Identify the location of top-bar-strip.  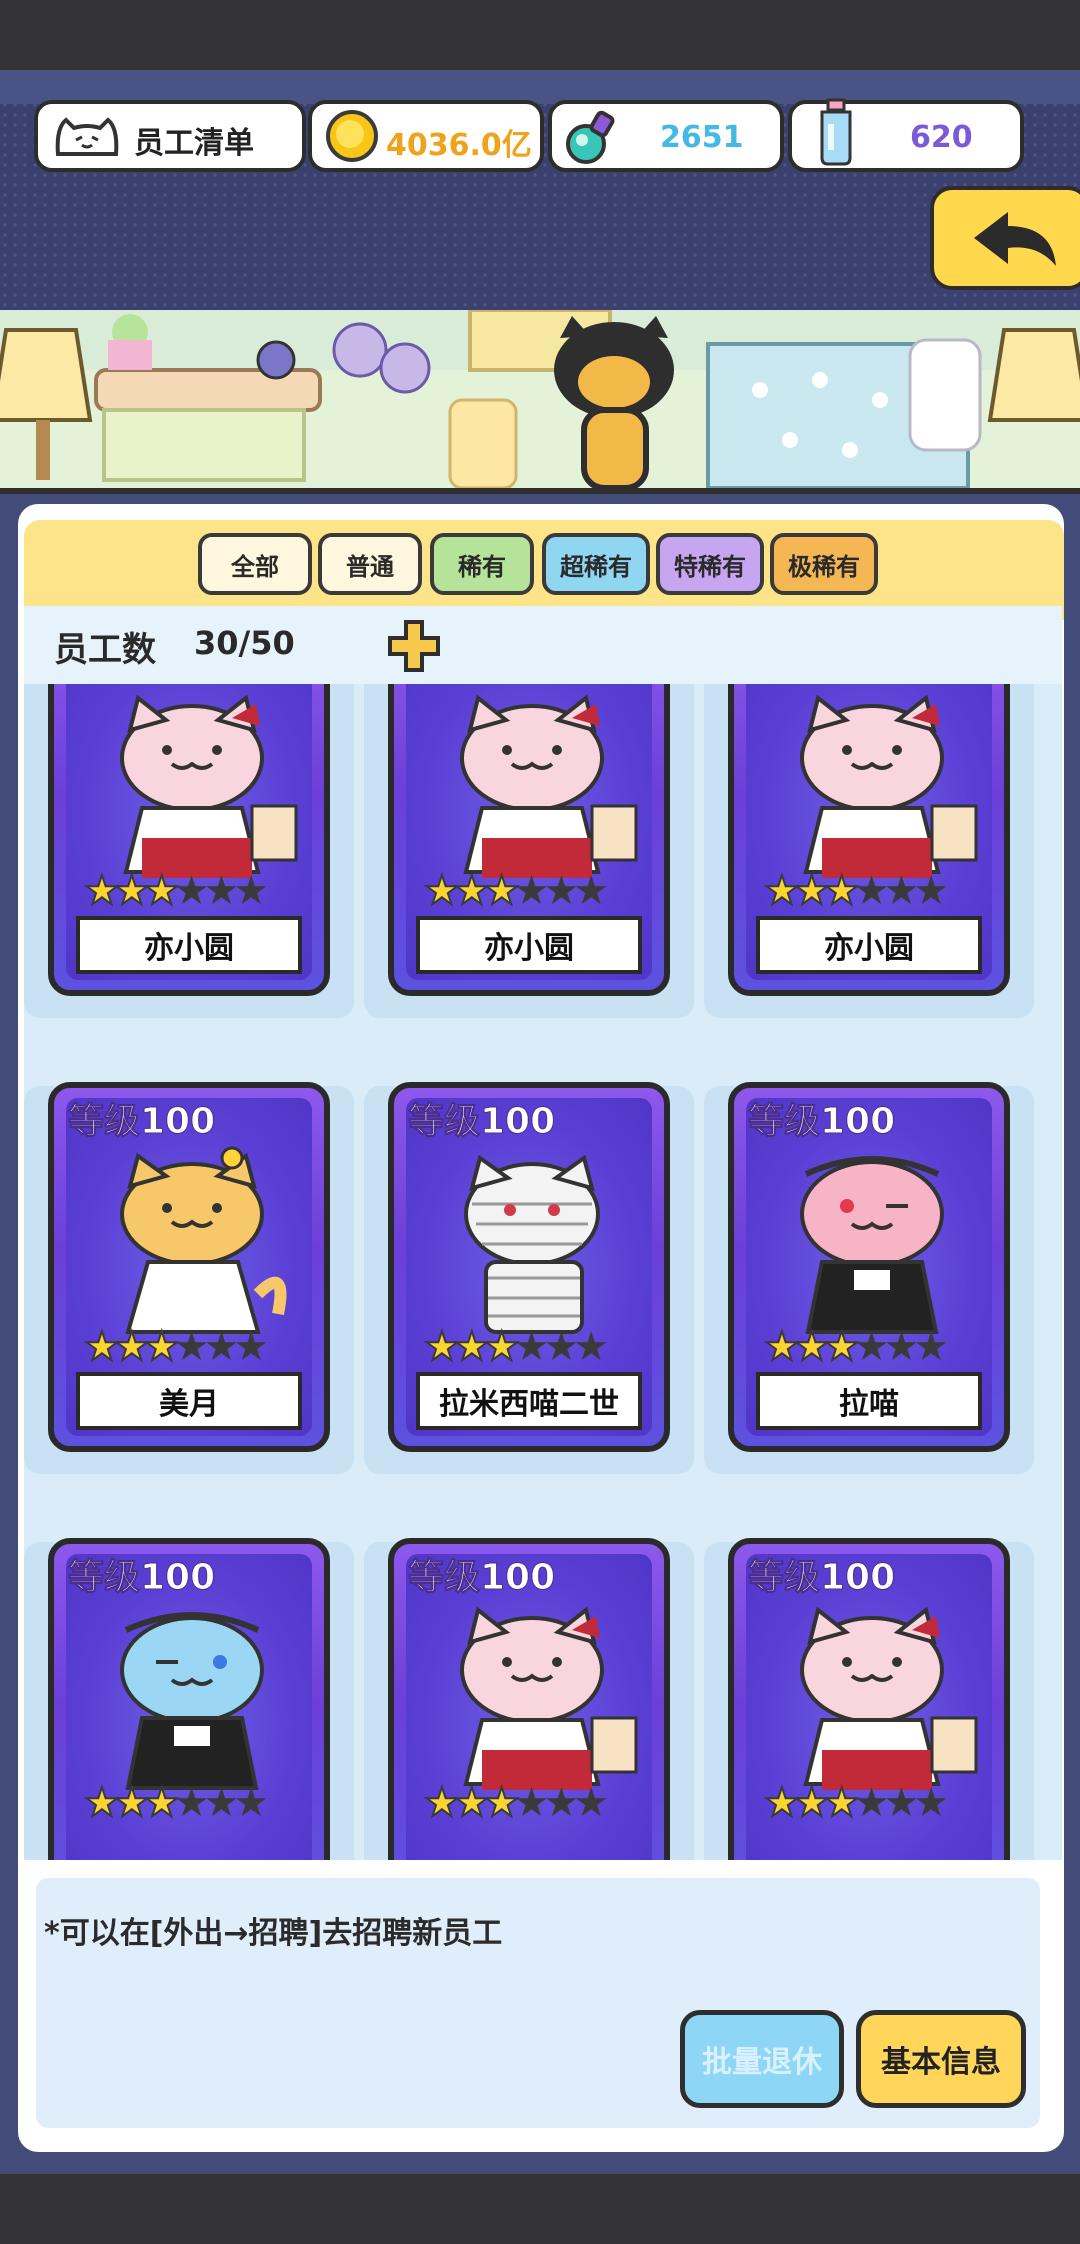
(540, 87).